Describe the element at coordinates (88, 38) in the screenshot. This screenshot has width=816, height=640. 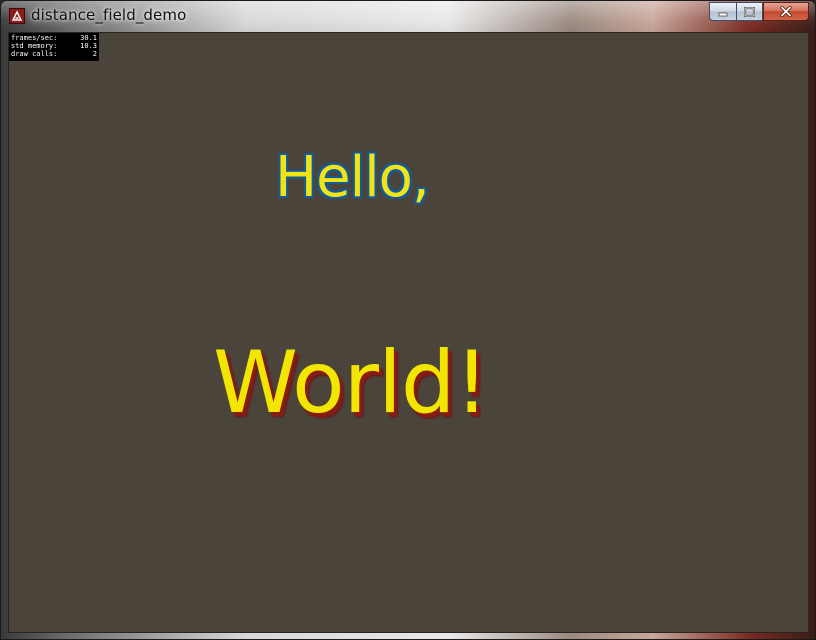
I see `stat-value: 30.1` at that location.